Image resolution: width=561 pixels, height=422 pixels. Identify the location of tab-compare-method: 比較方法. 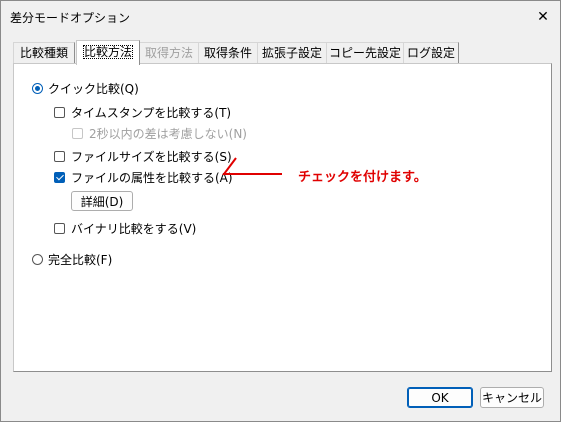
(108, 52).